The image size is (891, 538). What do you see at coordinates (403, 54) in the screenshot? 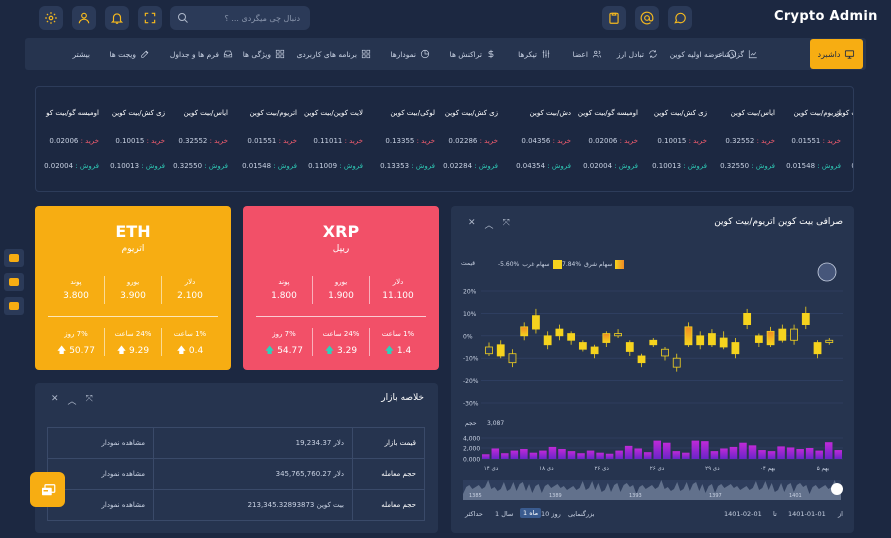
I see `nav-item-label: نمودارها` at bounding box center [403, 54].